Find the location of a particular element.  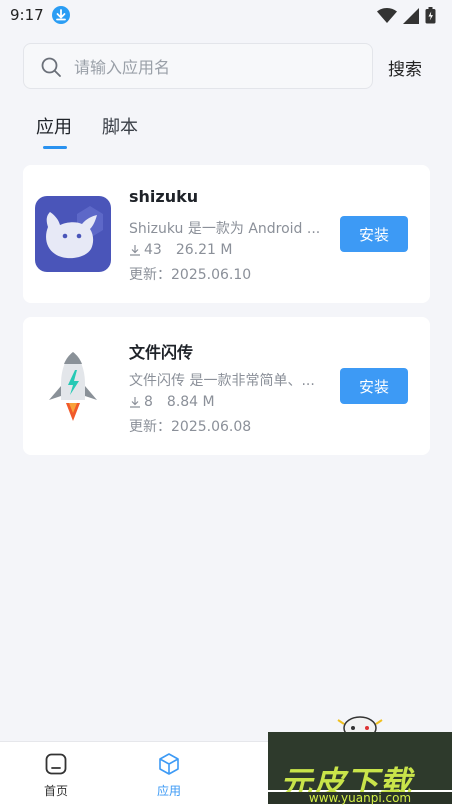

app-updated: 更新：2025.06.10 is located at coordinates (190, 274).